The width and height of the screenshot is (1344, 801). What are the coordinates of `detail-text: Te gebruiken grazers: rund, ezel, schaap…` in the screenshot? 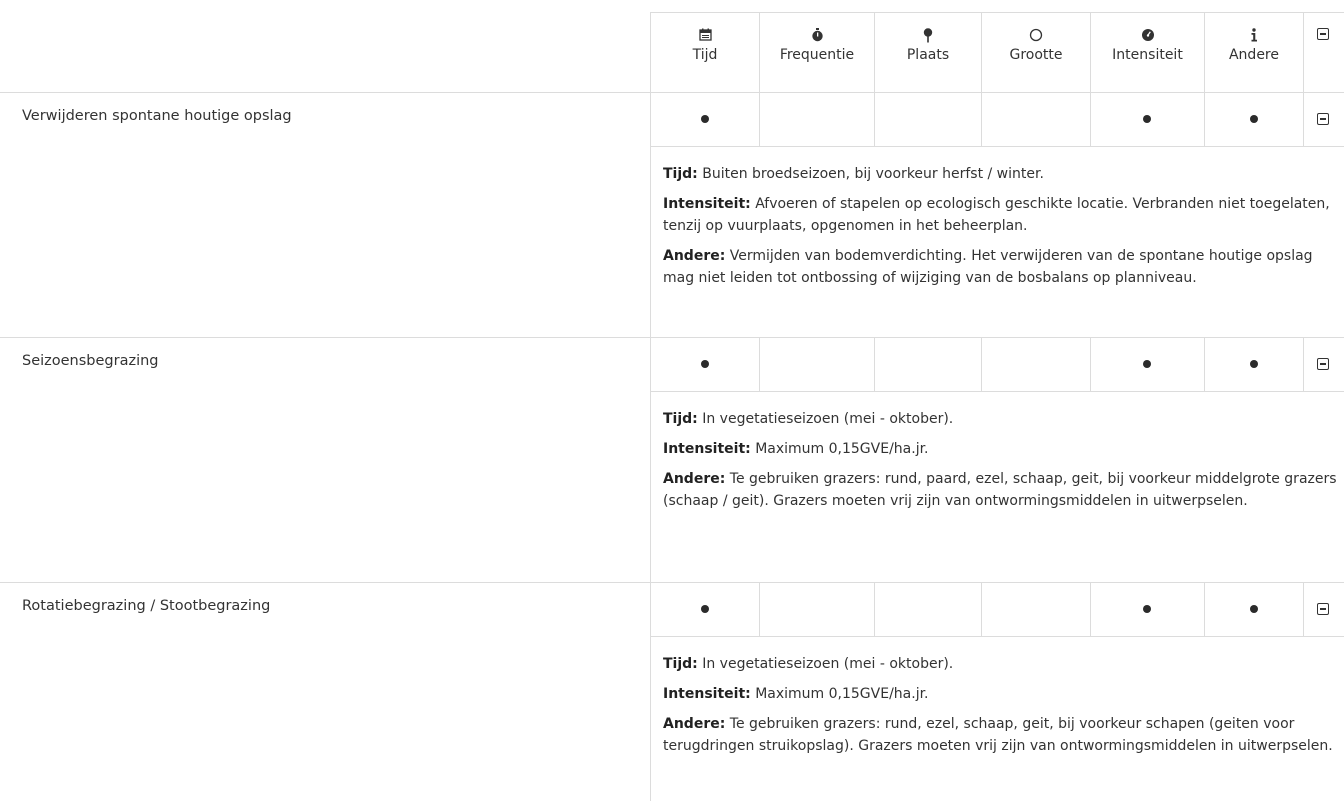 It's located at (998, 735).